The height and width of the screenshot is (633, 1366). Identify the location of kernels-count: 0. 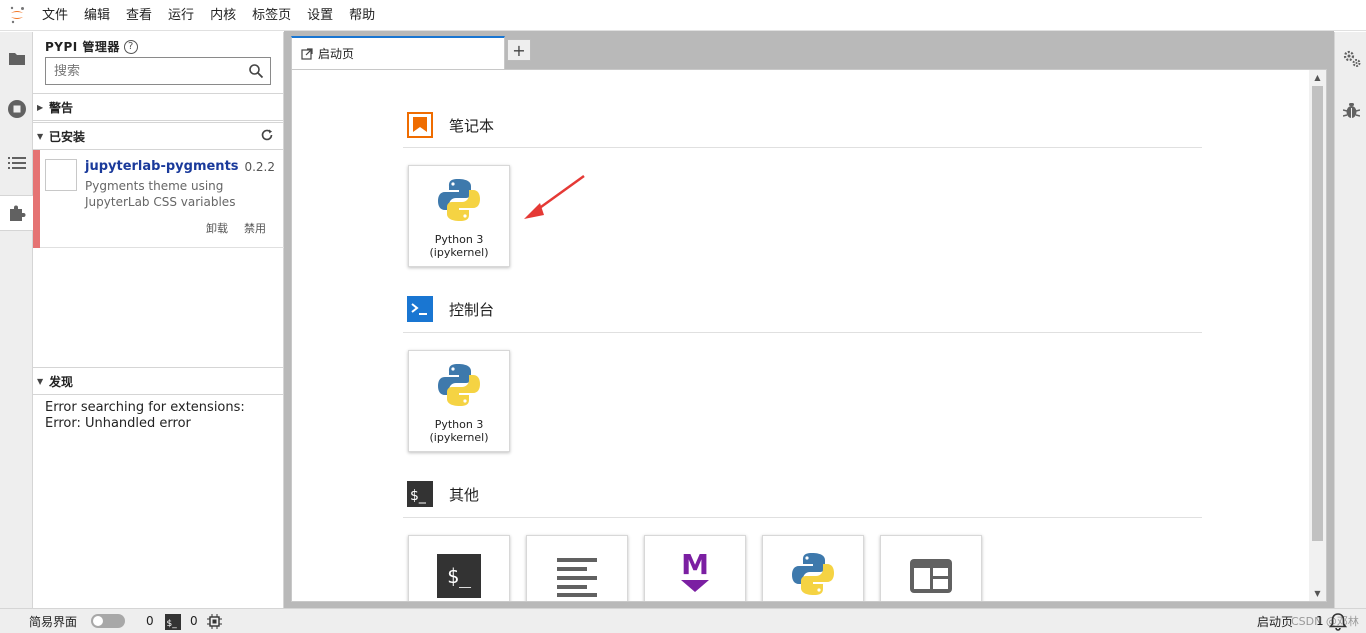
(194, 621).